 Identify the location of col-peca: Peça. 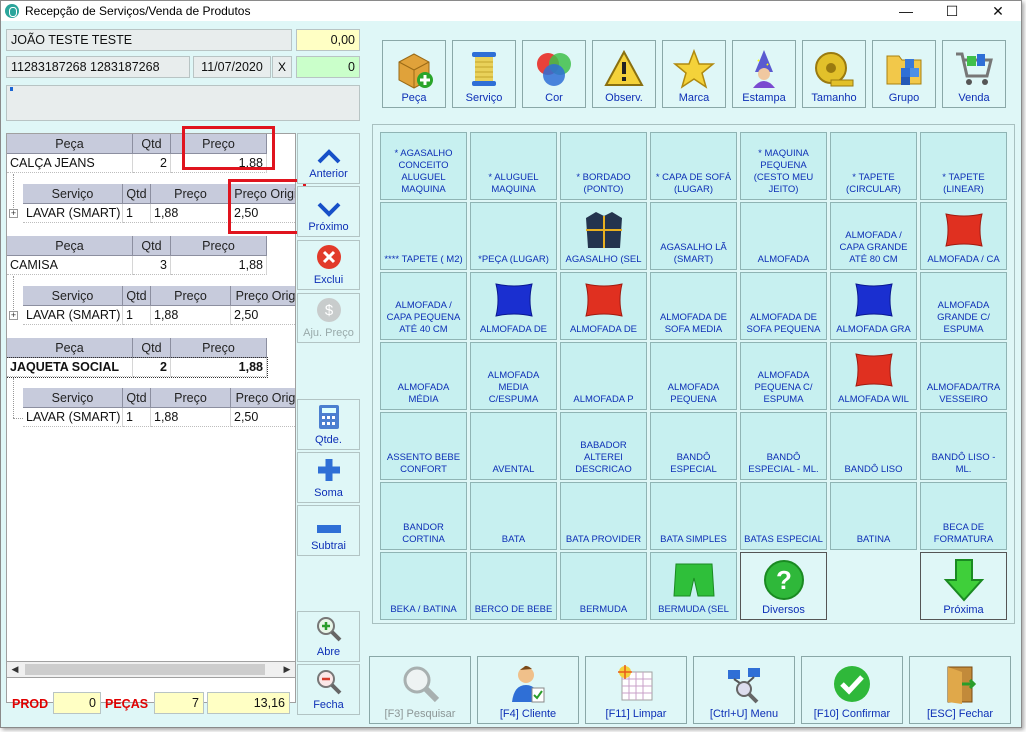
(70, 144).